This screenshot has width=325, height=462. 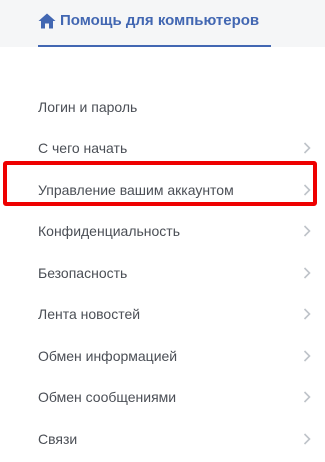 I want to click on menu-item-privacy: Конфиденциальность, so click(x=162, y=232).